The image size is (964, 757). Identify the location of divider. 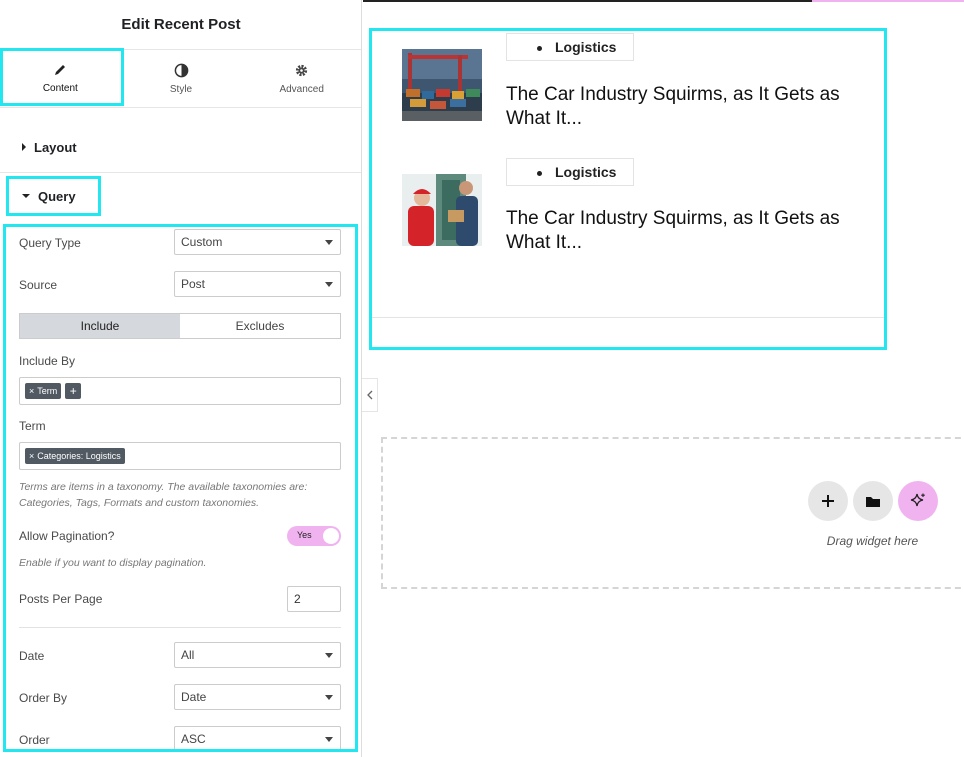
(180, 627).